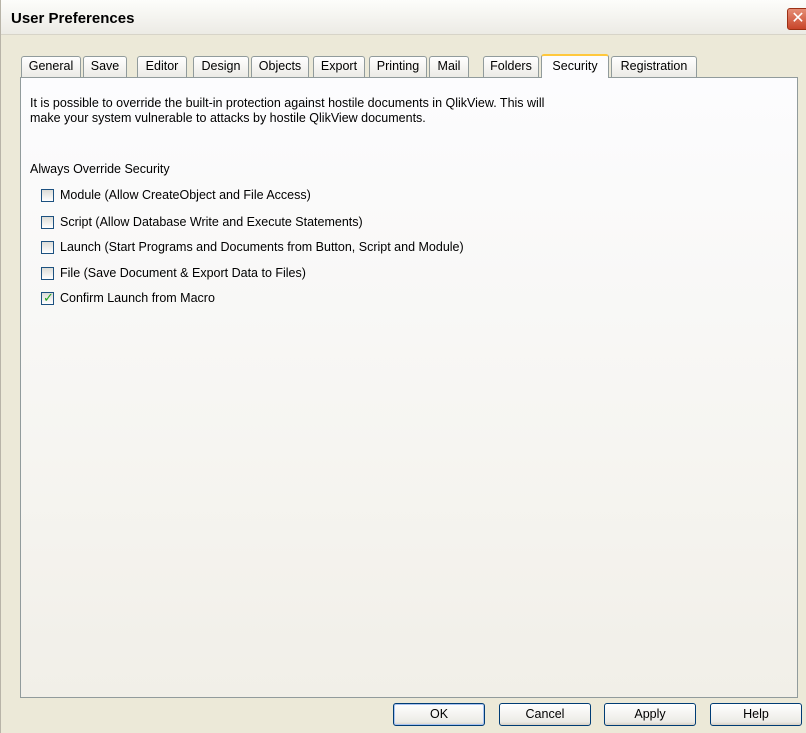 The width and height of the screenshot is (806, 733). I want to click on tab-folders: Folders, so click(511, 66).